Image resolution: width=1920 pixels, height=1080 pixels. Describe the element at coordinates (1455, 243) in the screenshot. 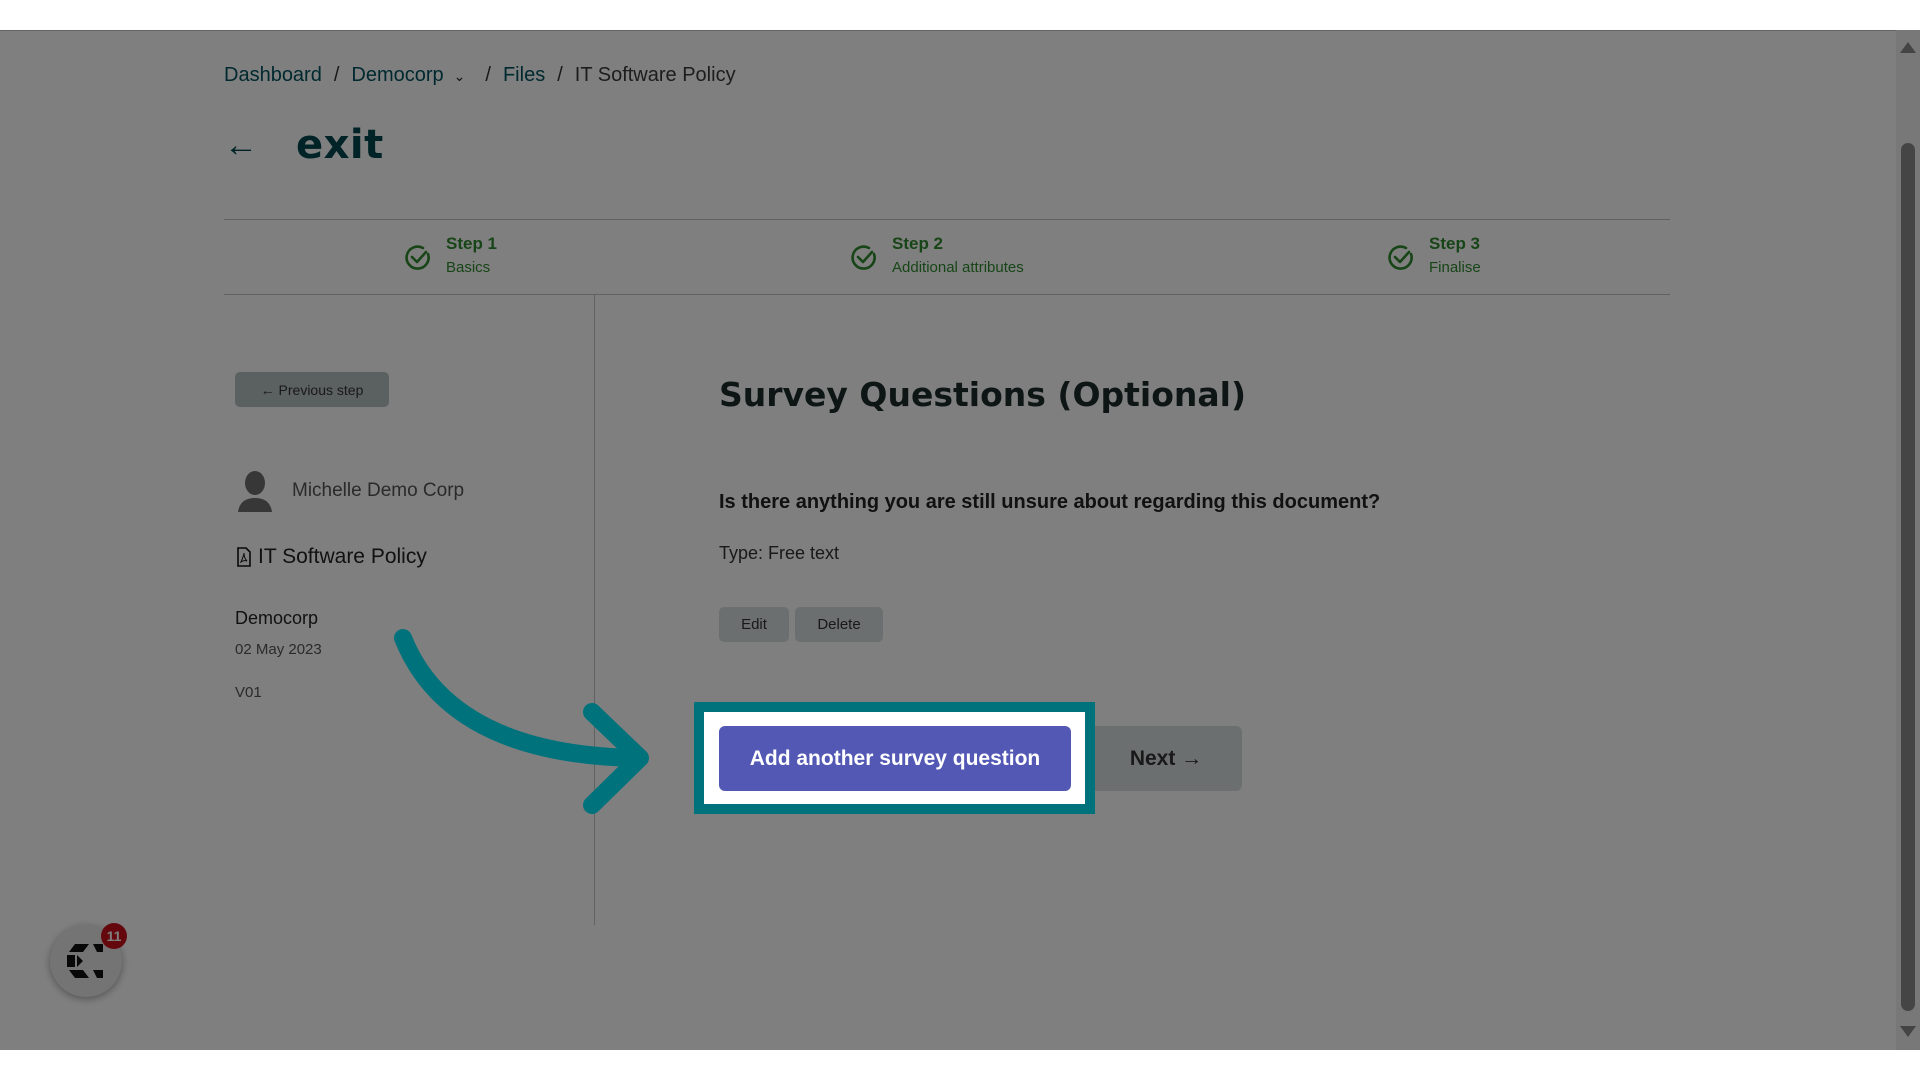

I see `step-title: Step 3` at that location.